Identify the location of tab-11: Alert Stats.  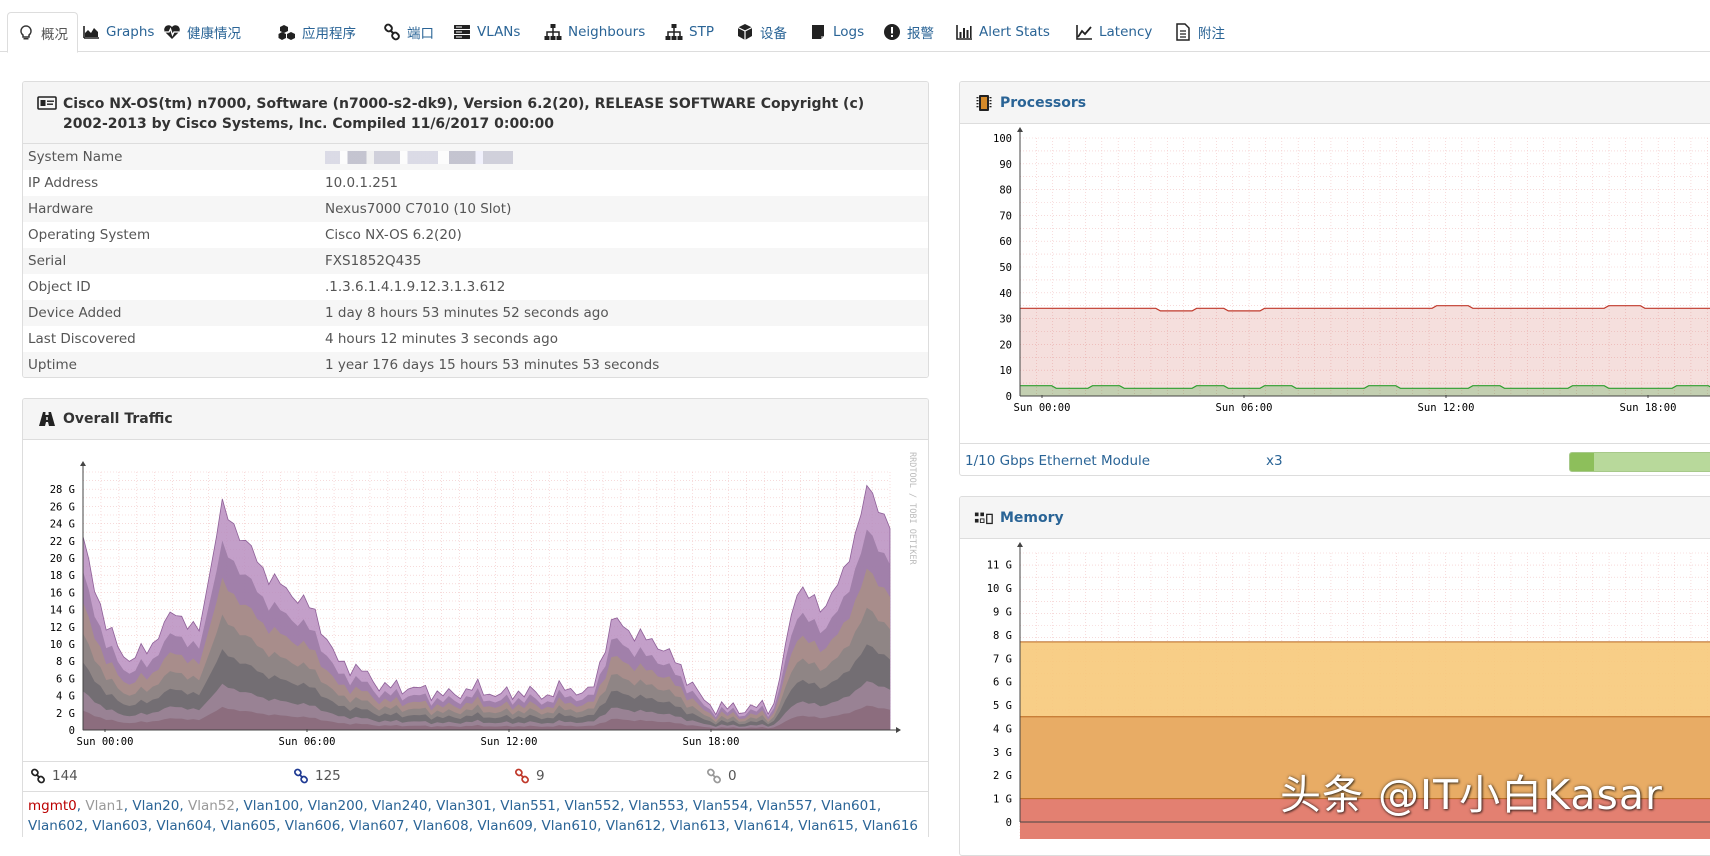
(1002, 32).